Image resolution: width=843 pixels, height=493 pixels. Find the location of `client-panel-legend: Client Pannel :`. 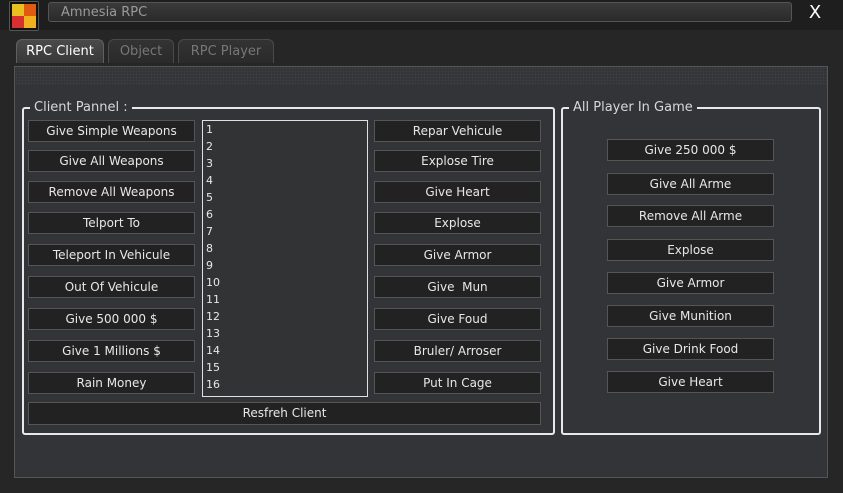

client-panel-legend: Client Pannel : is located at coordinates (81, 108).